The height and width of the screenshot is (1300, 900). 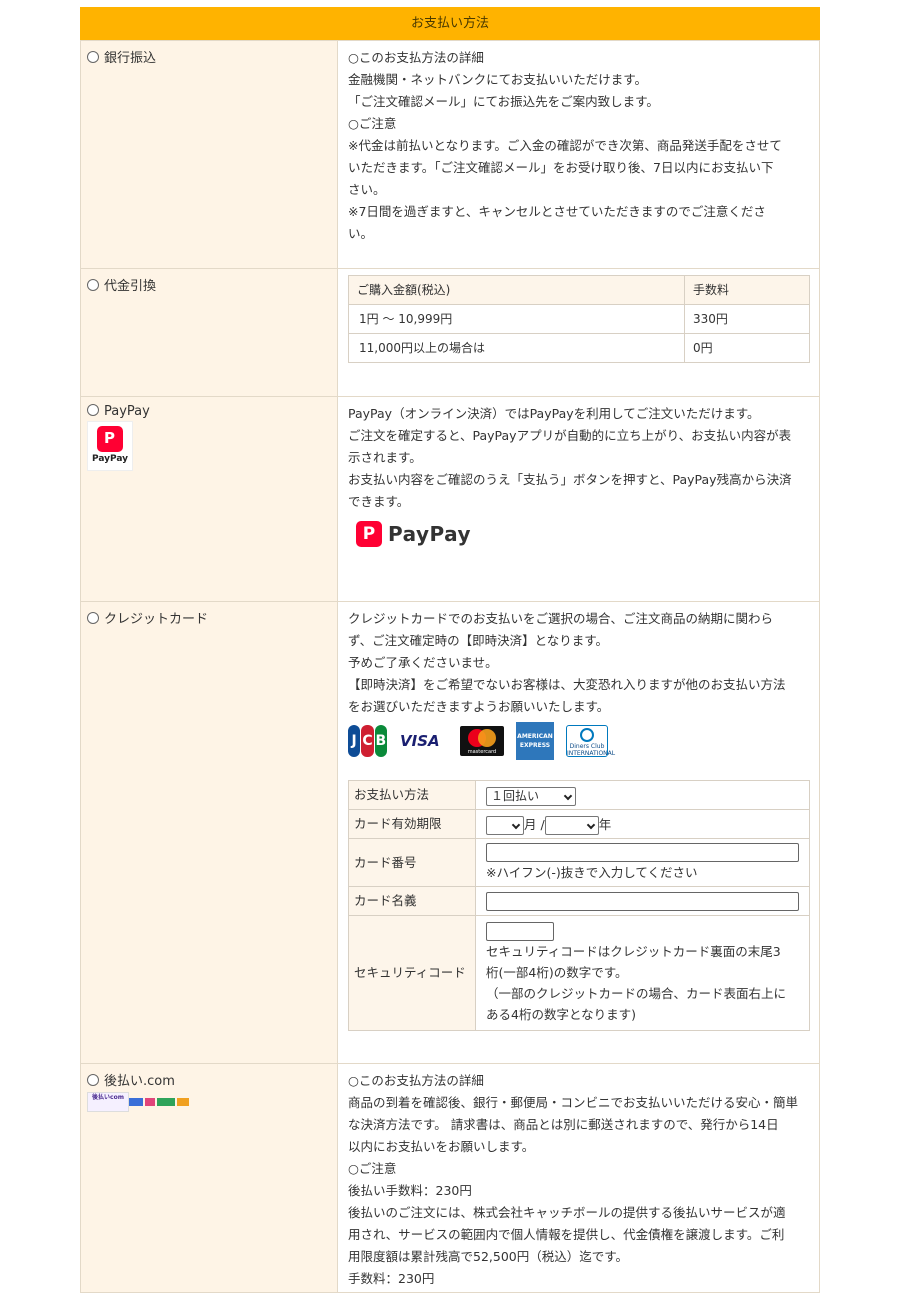 I want to click on expiry-cell: 月 / 年, so click(x=642, y=824).